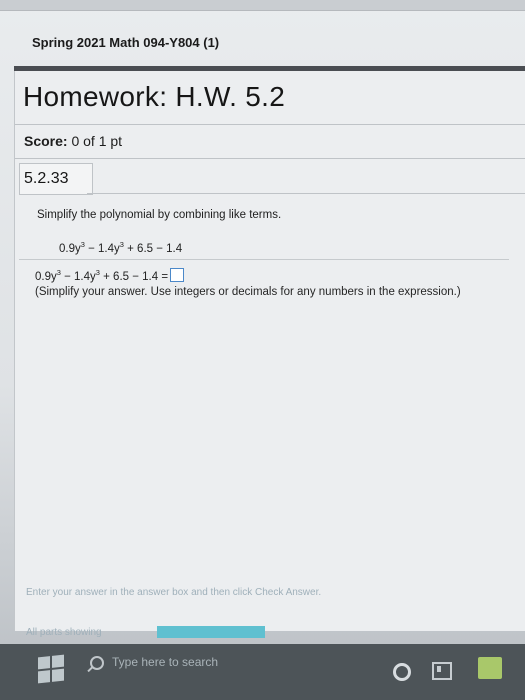 Image resolution: width=525 pixels, height=700 pixels. I want to click on score-value: 0 of 1 pt, so click(97, 141).